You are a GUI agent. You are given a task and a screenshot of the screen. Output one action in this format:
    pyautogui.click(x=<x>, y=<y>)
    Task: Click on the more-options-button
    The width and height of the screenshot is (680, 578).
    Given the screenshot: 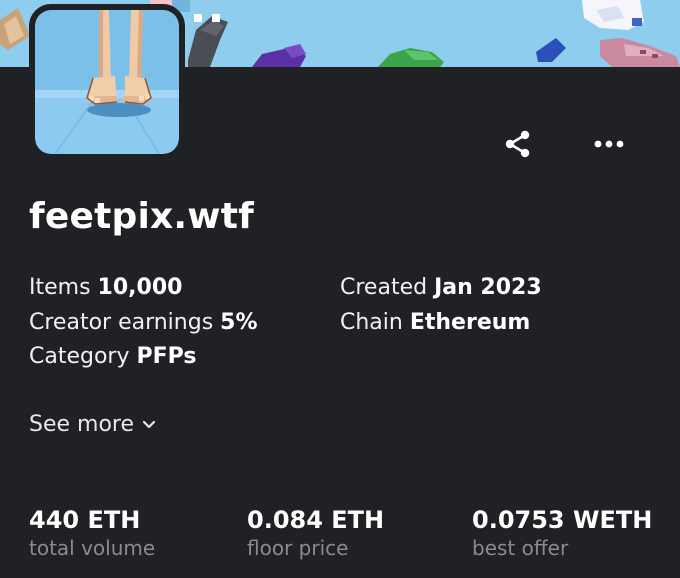 What is the action you would take?
    pyautogui.click(x=609, y=144)
    